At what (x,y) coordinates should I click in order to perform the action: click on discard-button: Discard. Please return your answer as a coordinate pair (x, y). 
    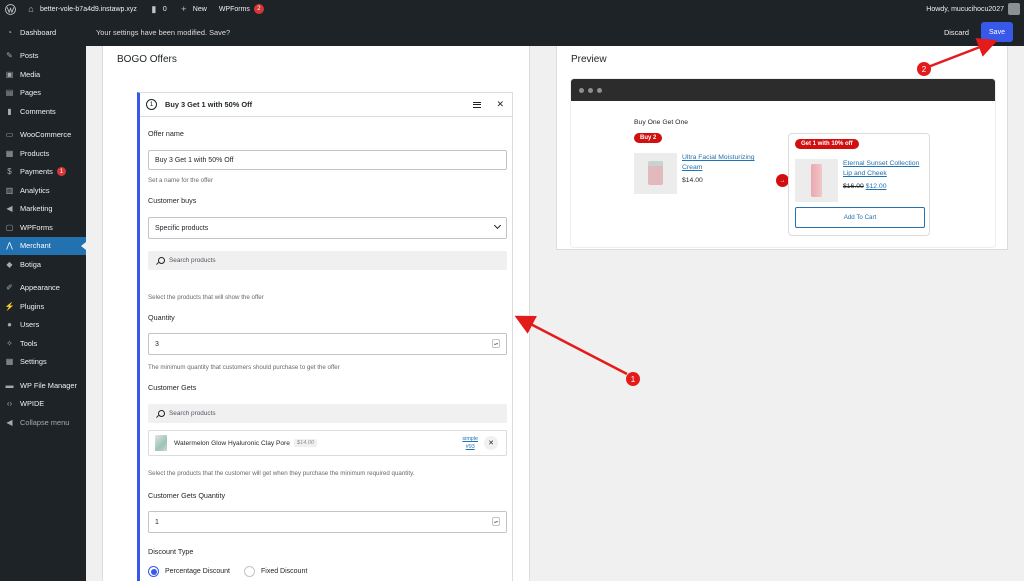
    Looking at the image, I should click on (956, 32).